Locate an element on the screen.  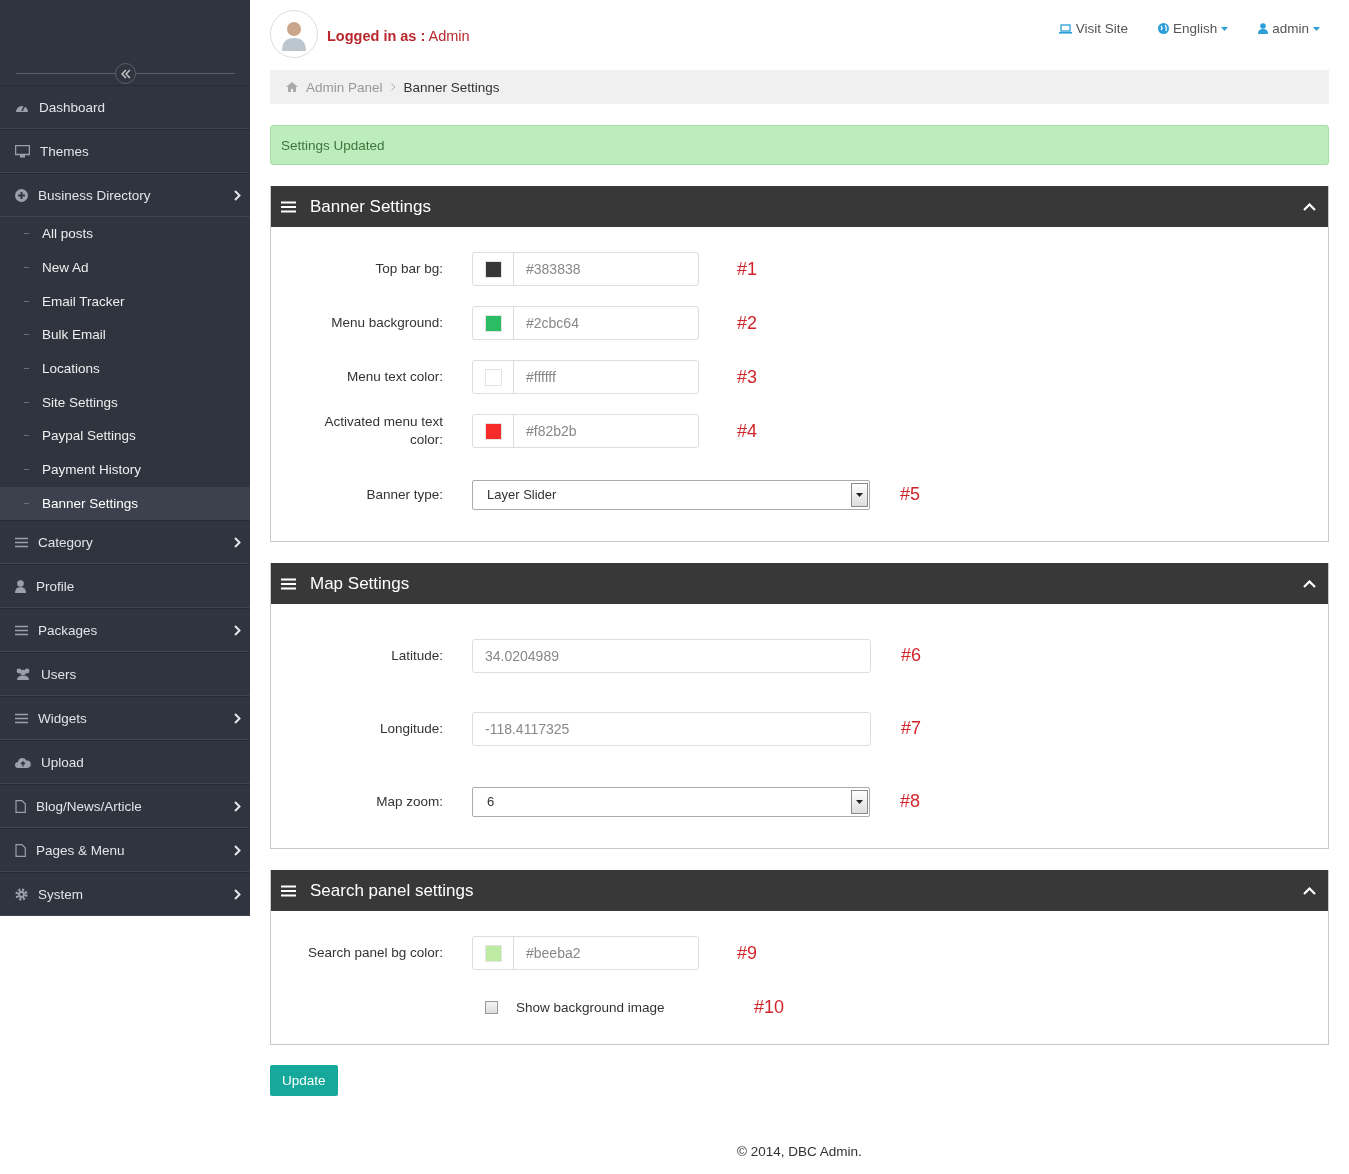
color-field: #ffffff is located at coordinates (585, 377).